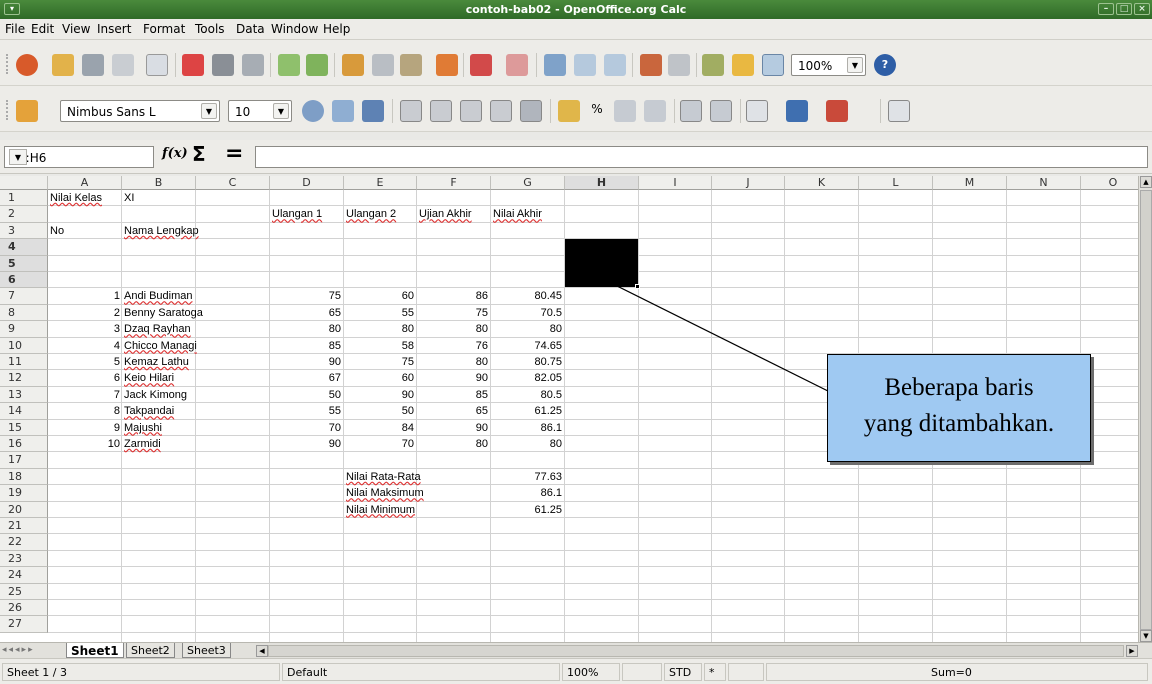  I want to click on cell-g13: 80.5, so click(527, 395).